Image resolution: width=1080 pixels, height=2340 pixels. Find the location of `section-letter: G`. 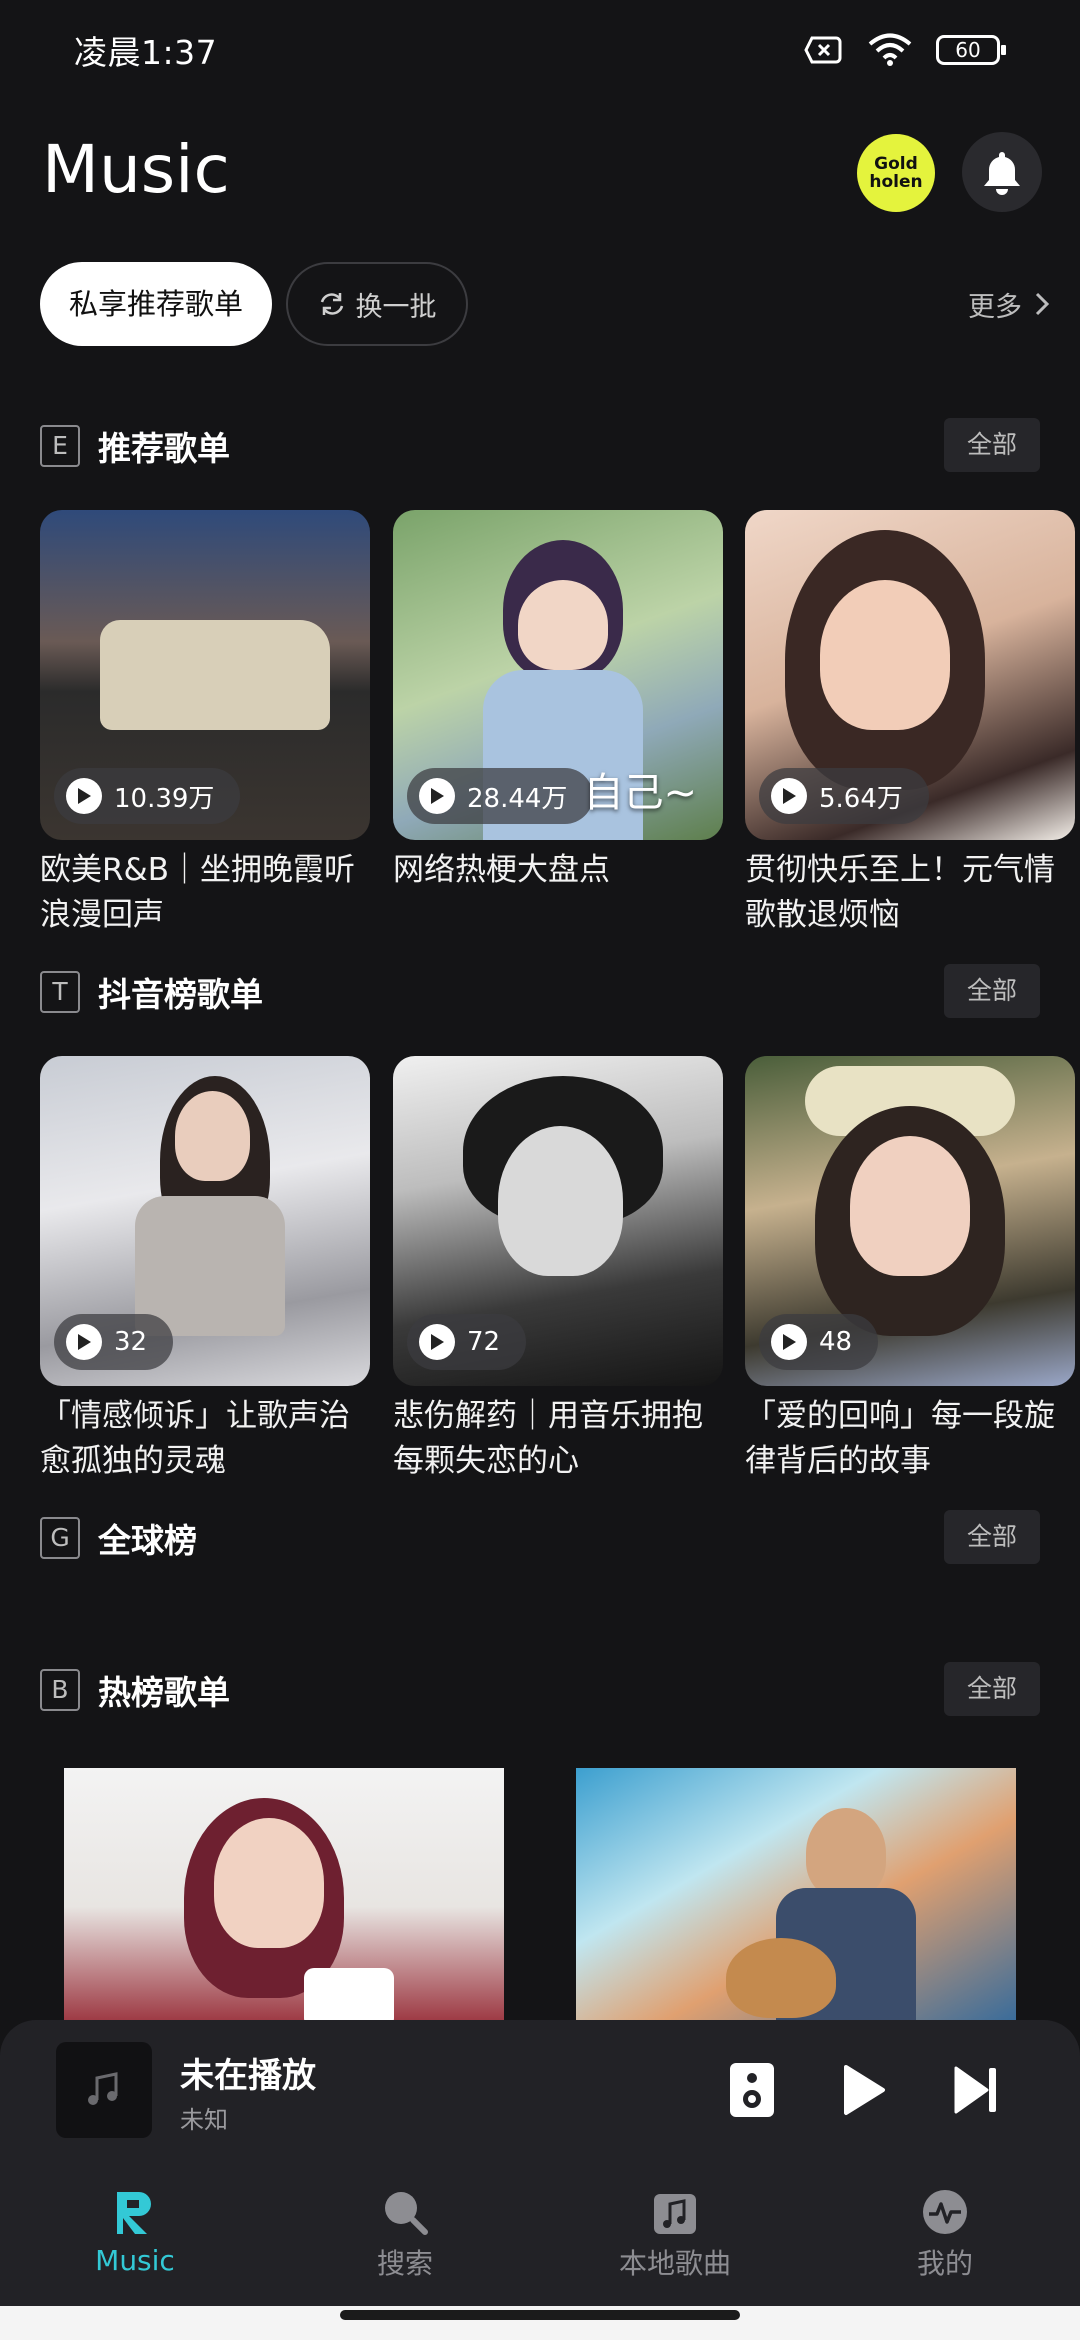

section-letter: G is located at coordinates (60, 1538).